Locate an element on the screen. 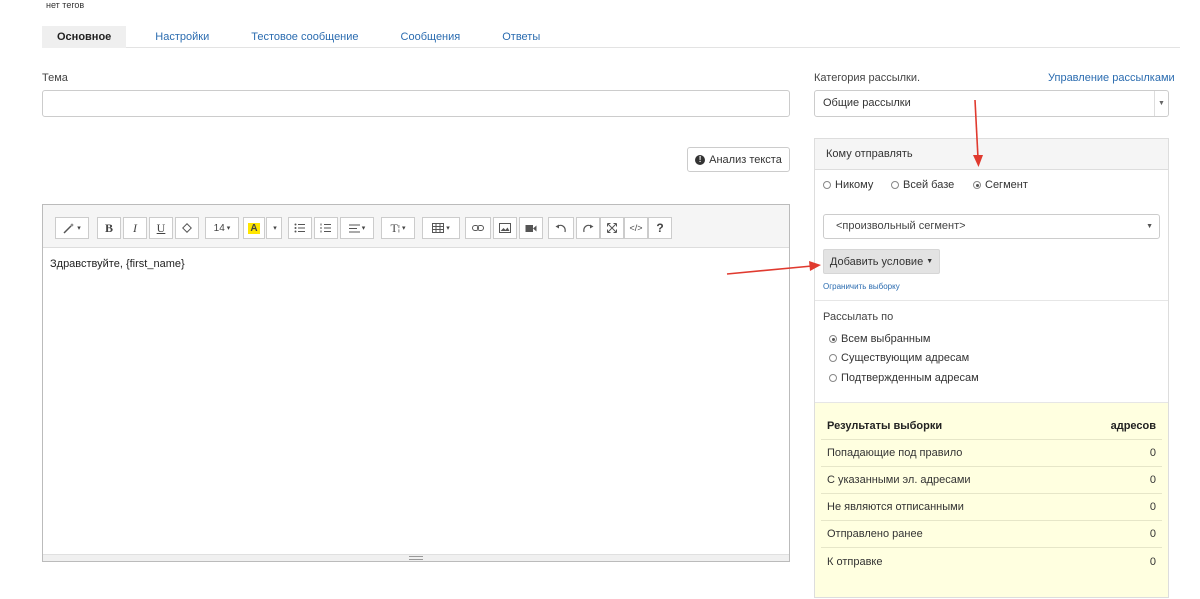 This screenshot has width=1200, height=599. editor-resize-handle is located at coordinates (416, 557).